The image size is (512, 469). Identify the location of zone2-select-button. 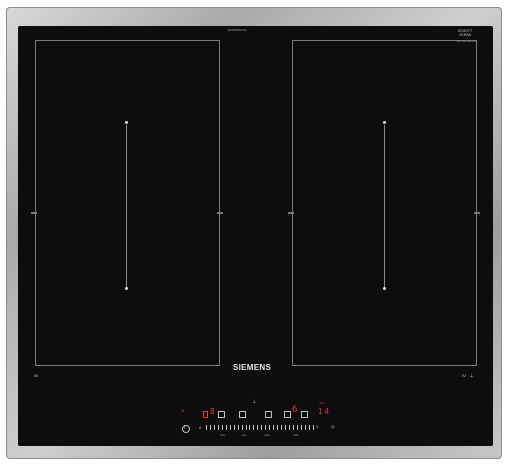
(242, 414).